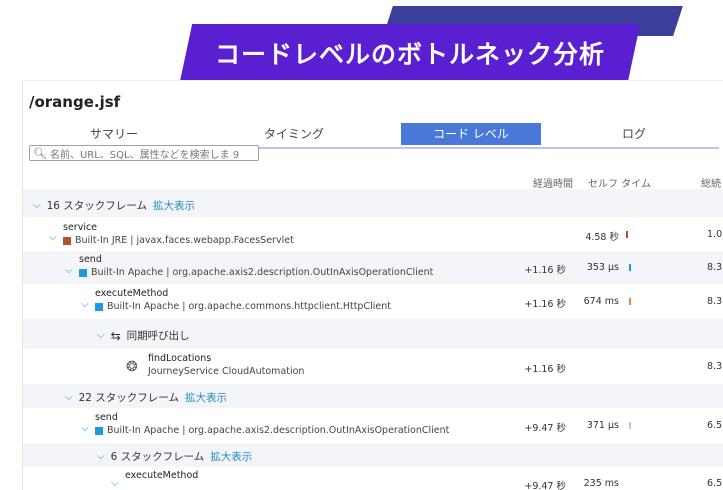  What do you see at coordinates (67, 240) in the screenshot?
I see `jre-marker` at bounding box center [67, 240].